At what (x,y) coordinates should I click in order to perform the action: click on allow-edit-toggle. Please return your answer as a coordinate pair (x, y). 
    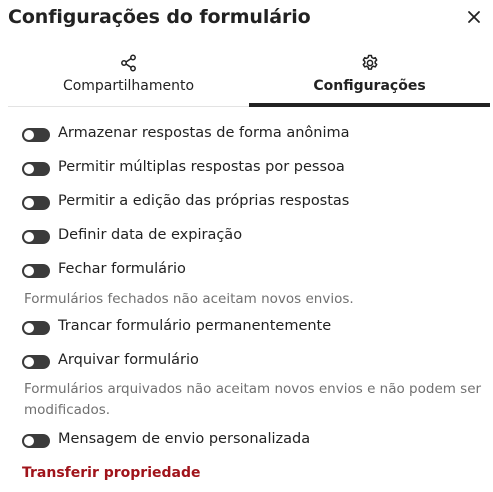
    Looking at the image, I should click on (36, 203).